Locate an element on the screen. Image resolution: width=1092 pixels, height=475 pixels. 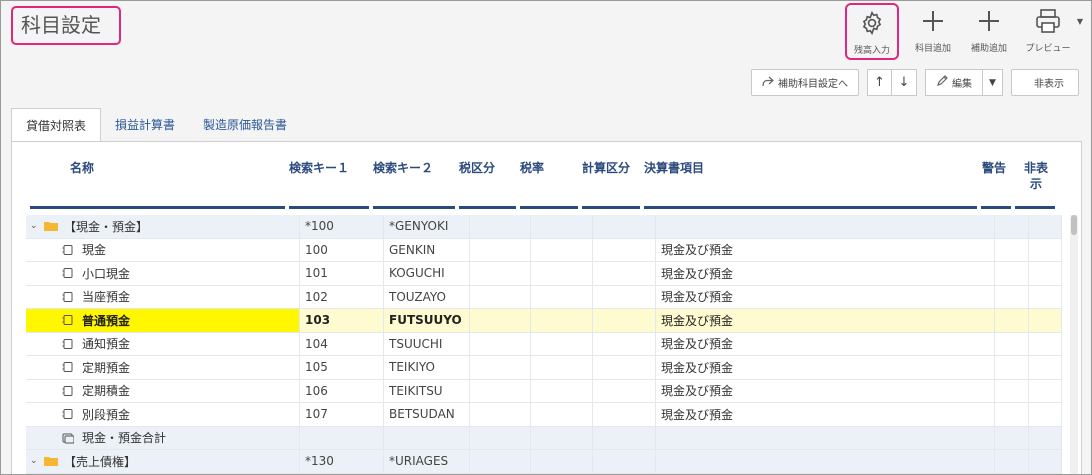
key2-cell: KOGUCHI is located at coordinates (427, 273).